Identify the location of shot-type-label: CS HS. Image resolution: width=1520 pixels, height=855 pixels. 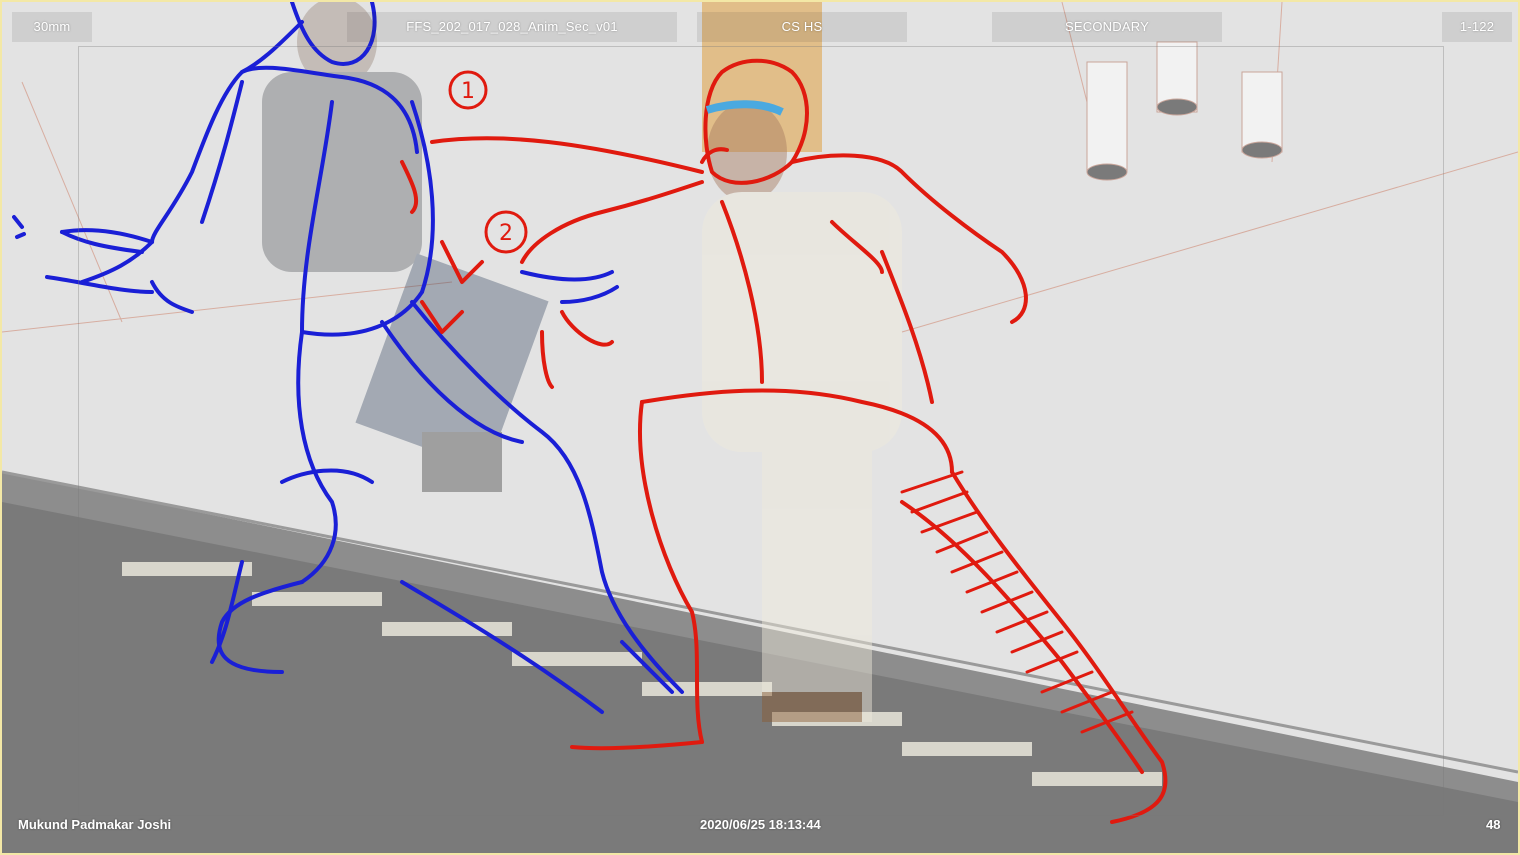
(802, 27).